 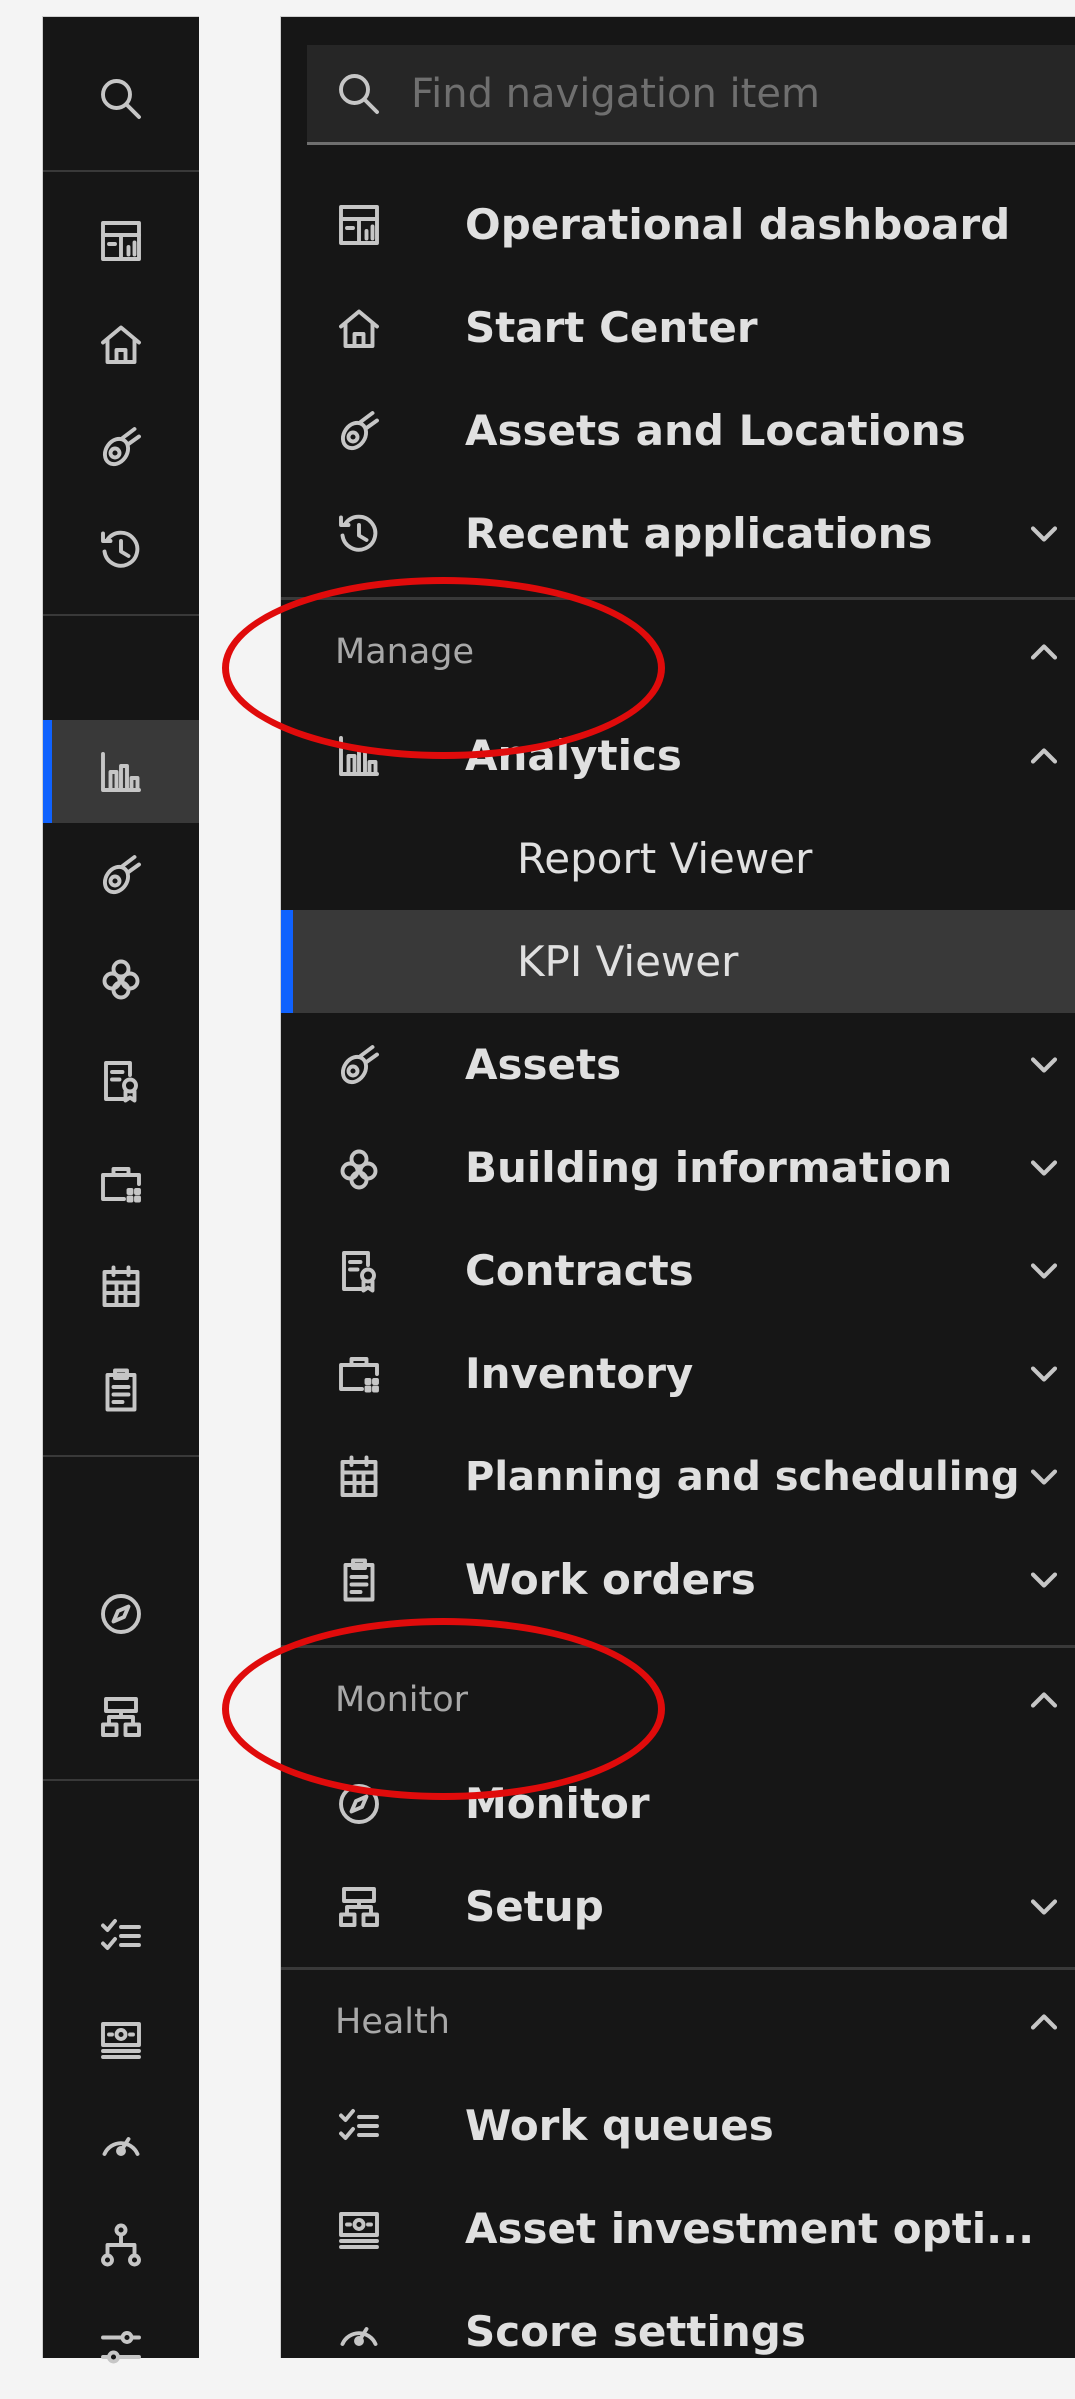 I want to click on nav-item-label: Analytics, so click(x=573, y=755).